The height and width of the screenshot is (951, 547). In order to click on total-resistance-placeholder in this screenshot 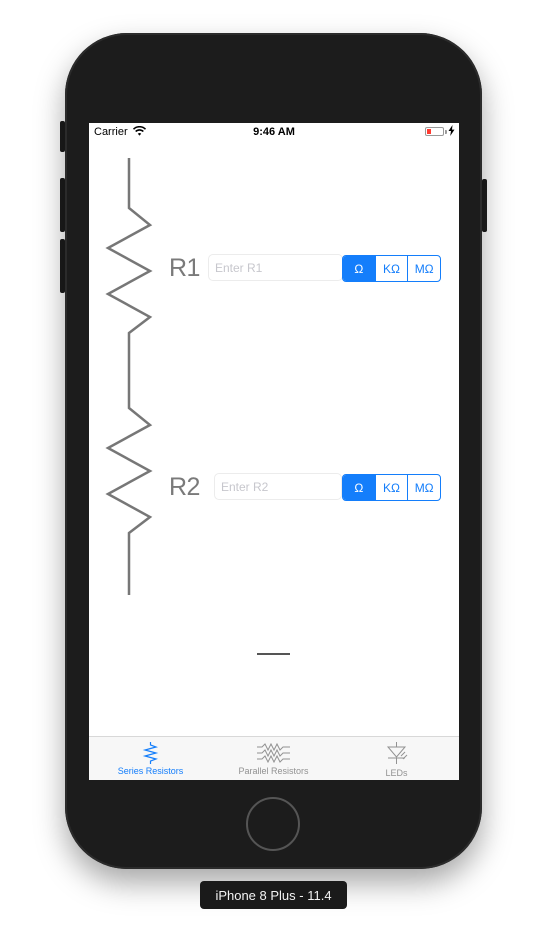, I will do `click(273, 654)`.